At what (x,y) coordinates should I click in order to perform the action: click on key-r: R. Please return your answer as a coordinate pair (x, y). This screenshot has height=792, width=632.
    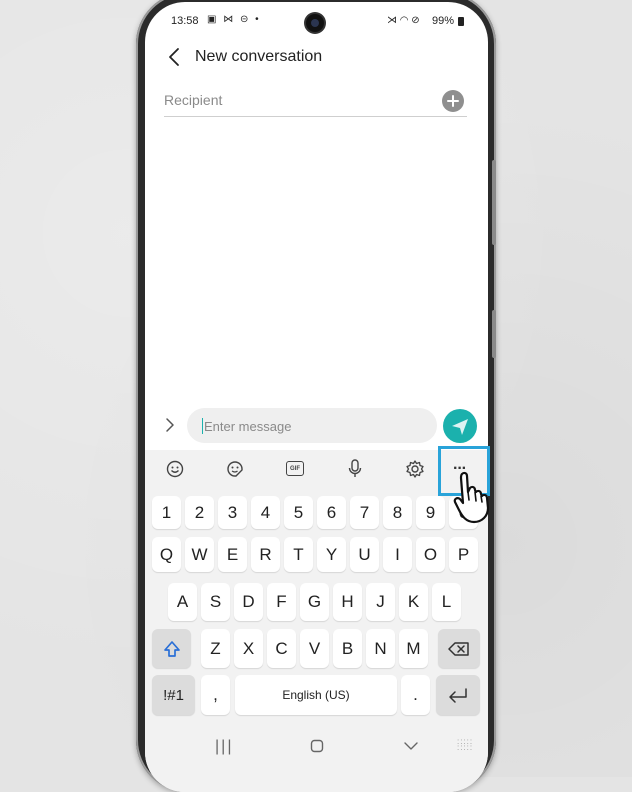
    Looking at the image, I should click on (265, 554).